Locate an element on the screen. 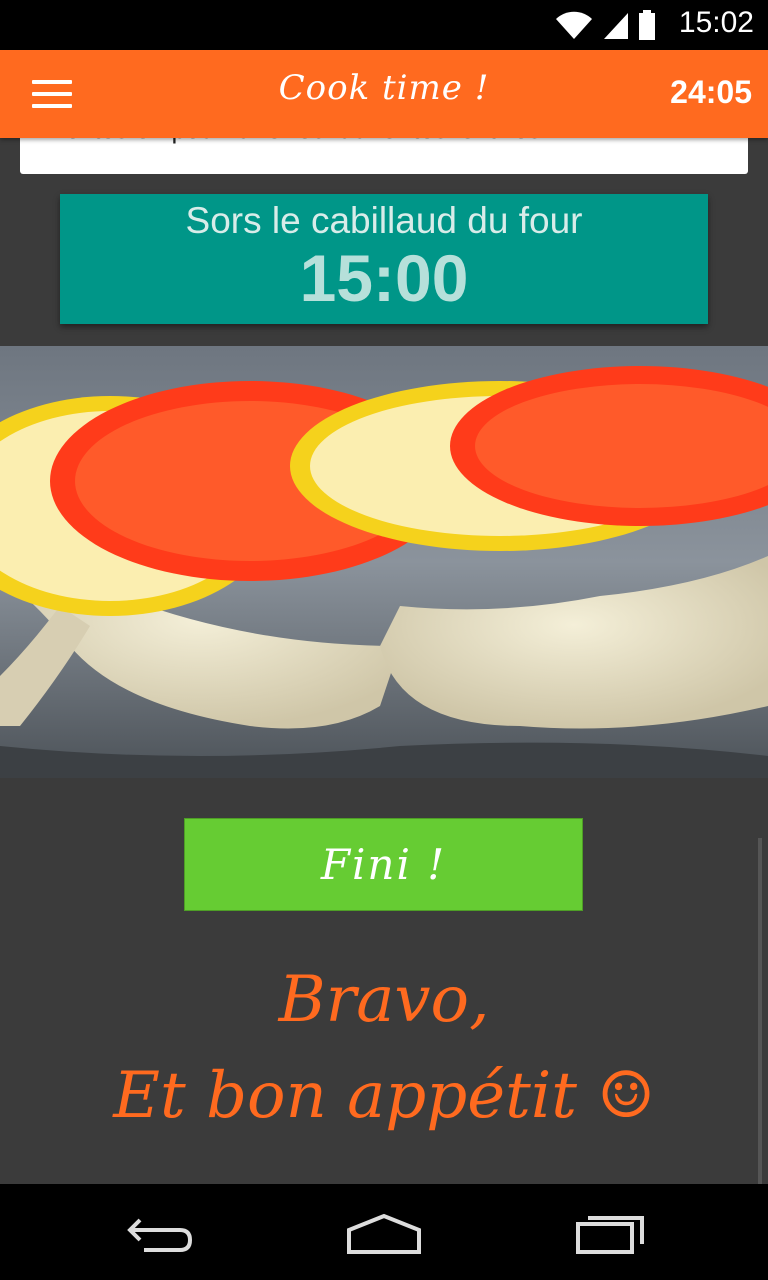 This screenshot has width=768, height=1280. done-button: Fini ! is located at coordinates (383, 864).